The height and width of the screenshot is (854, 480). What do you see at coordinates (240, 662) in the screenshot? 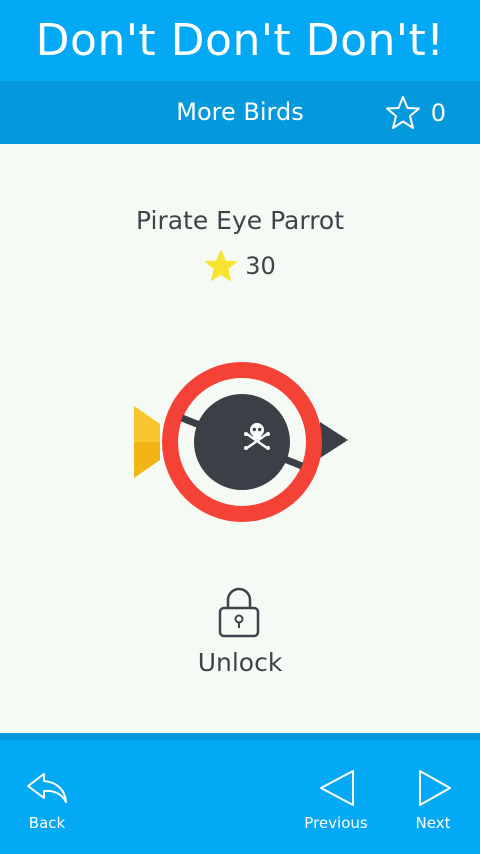
I see `unlock-button: Unlock` at bounding box center [240, 662].